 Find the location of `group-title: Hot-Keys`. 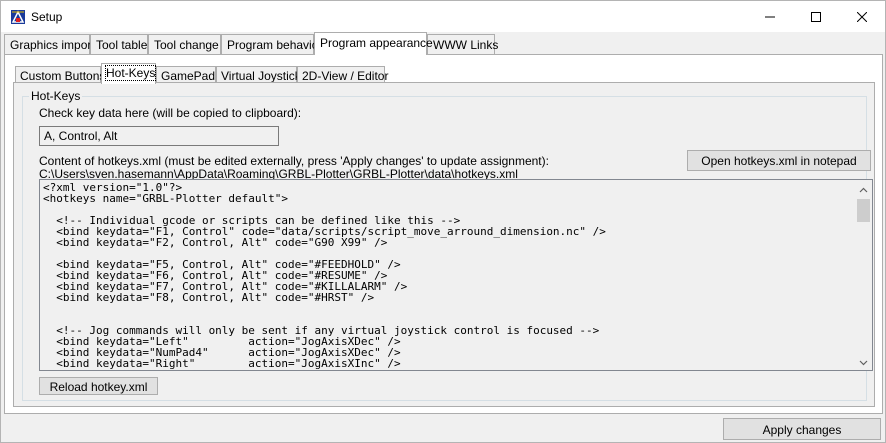

group-title: Hot-Keys is located at coordinates (56, 96).